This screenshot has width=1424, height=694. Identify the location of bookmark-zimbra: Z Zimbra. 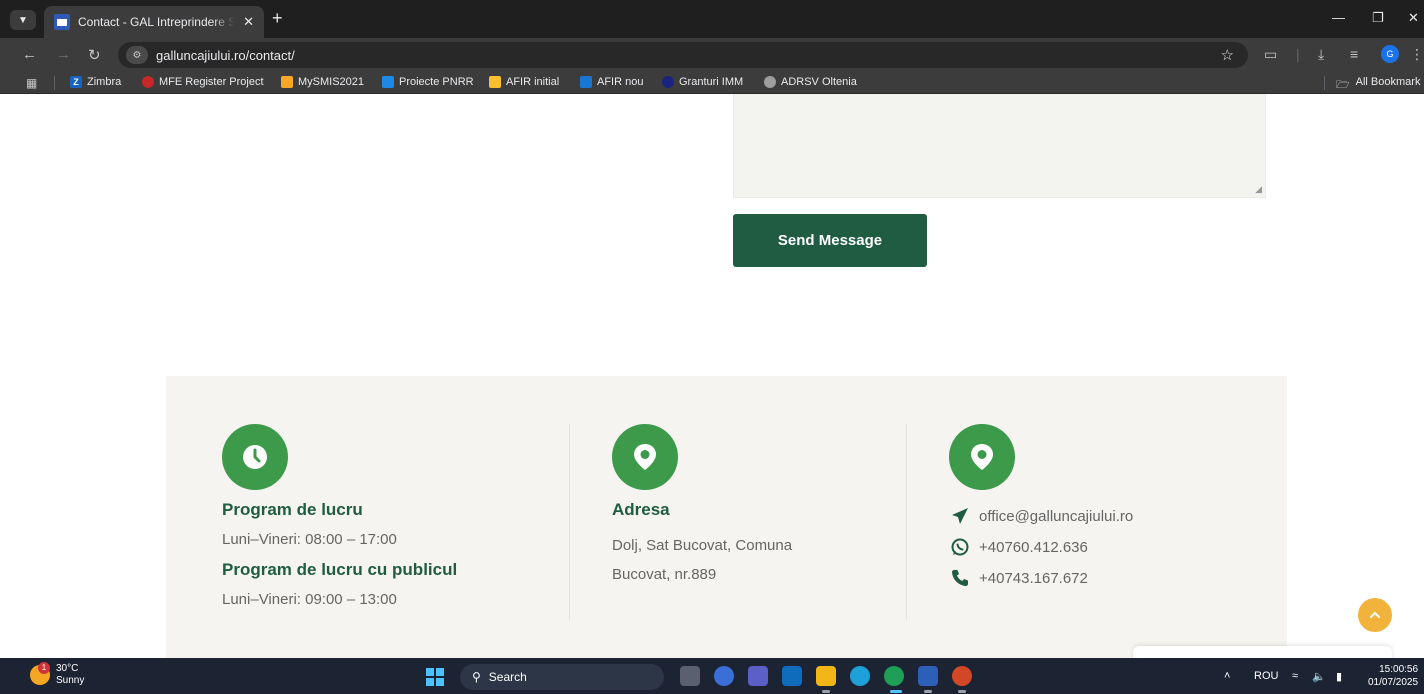
(95, 82).